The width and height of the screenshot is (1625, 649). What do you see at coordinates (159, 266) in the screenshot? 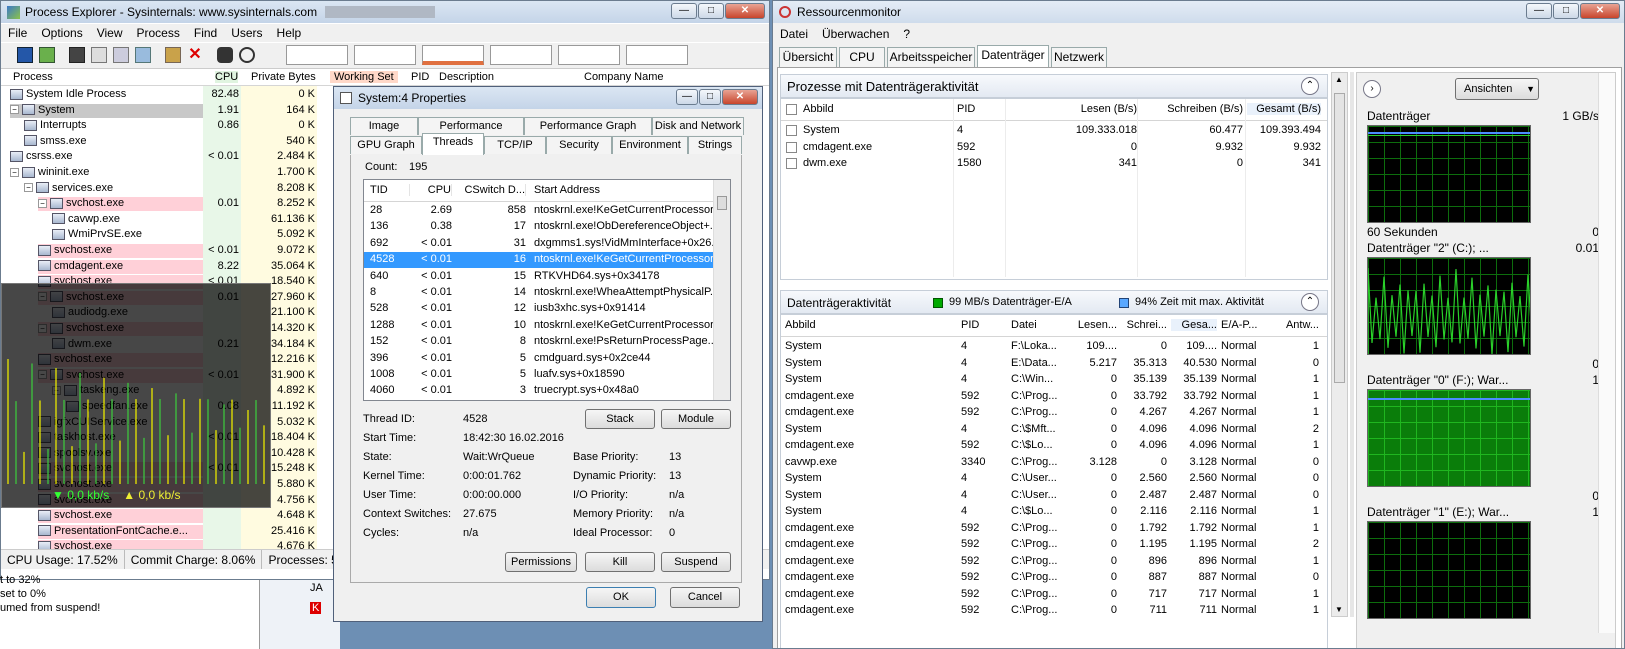
I see `pe-process-row: cmdagent.exe 8.22 35.064 K` at bounding box center [159, 266].